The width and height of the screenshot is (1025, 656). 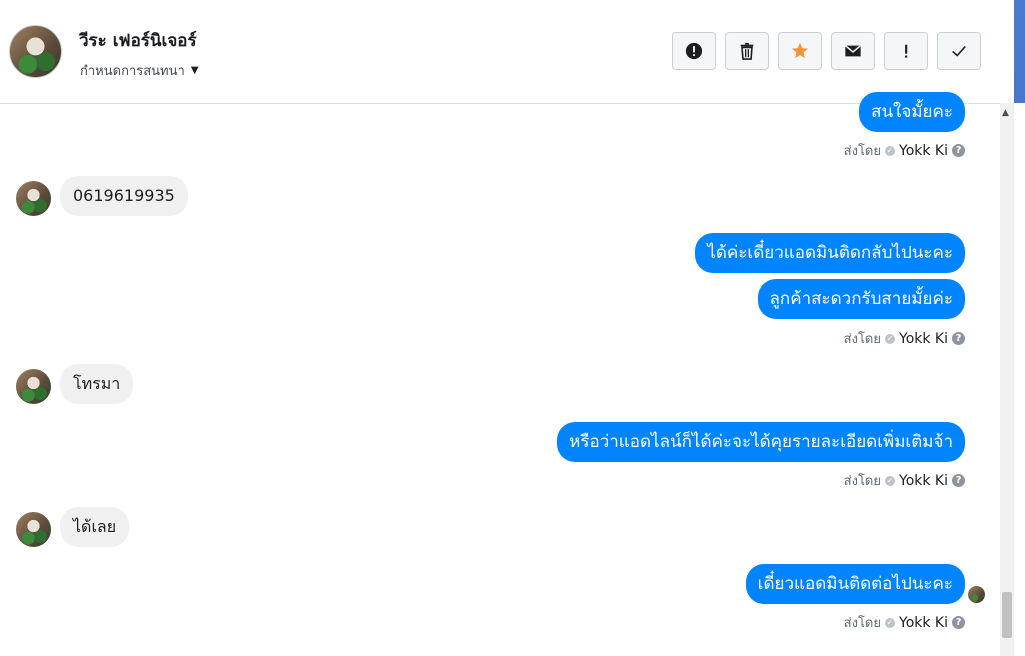 I want to click on star-button, so click(x=800, y=51).